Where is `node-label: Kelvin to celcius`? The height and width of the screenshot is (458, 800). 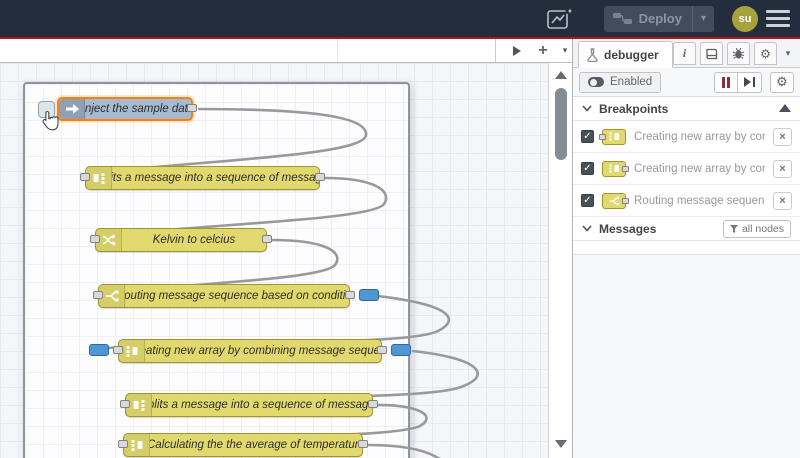 node-label: Kelvin to celcius is located at coordinates (194, 240).